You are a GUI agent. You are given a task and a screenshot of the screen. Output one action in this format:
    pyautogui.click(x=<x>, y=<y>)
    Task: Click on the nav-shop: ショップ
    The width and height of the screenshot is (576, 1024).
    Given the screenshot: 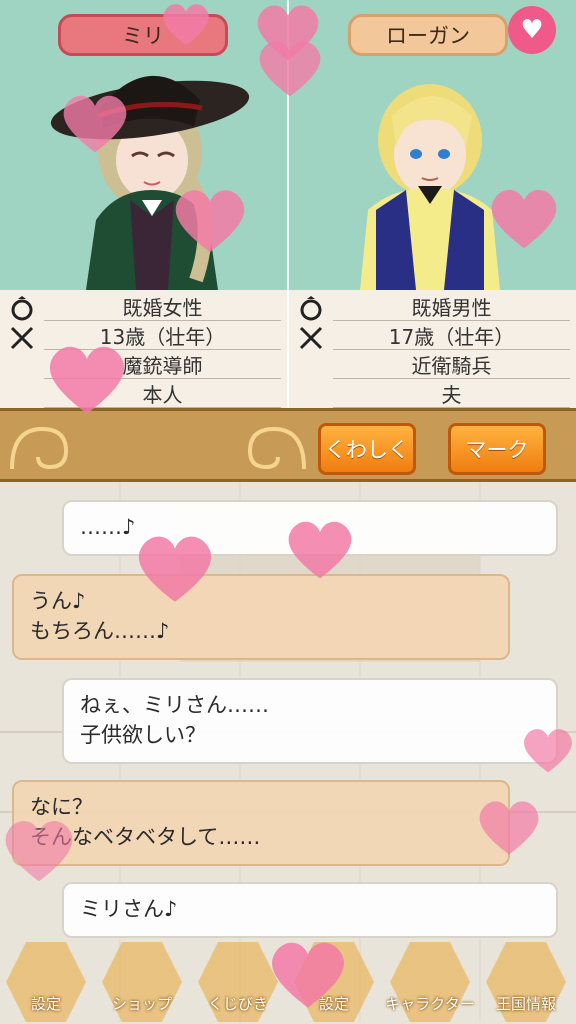 What is the action you would take?
    pyautogui.click(x=142, y=983)
    